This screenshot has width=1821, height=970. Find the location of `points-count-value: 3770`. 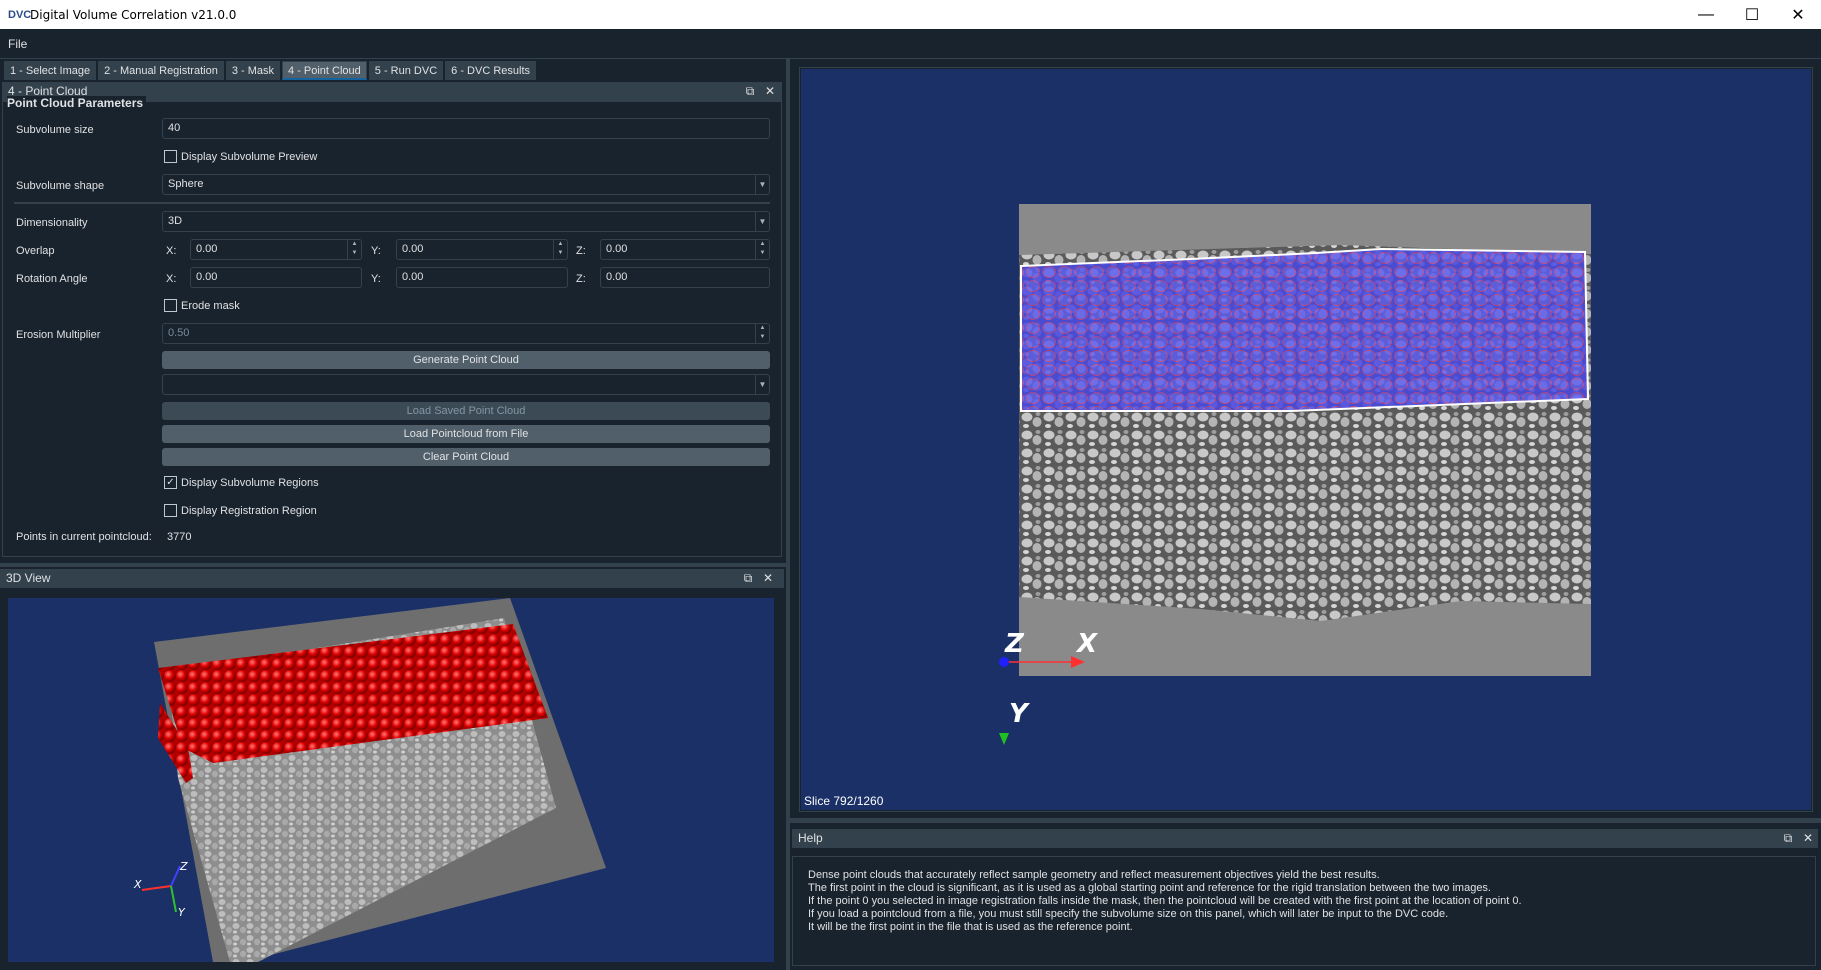

points-count-value: 3770 is located at coordinates (179, 537).